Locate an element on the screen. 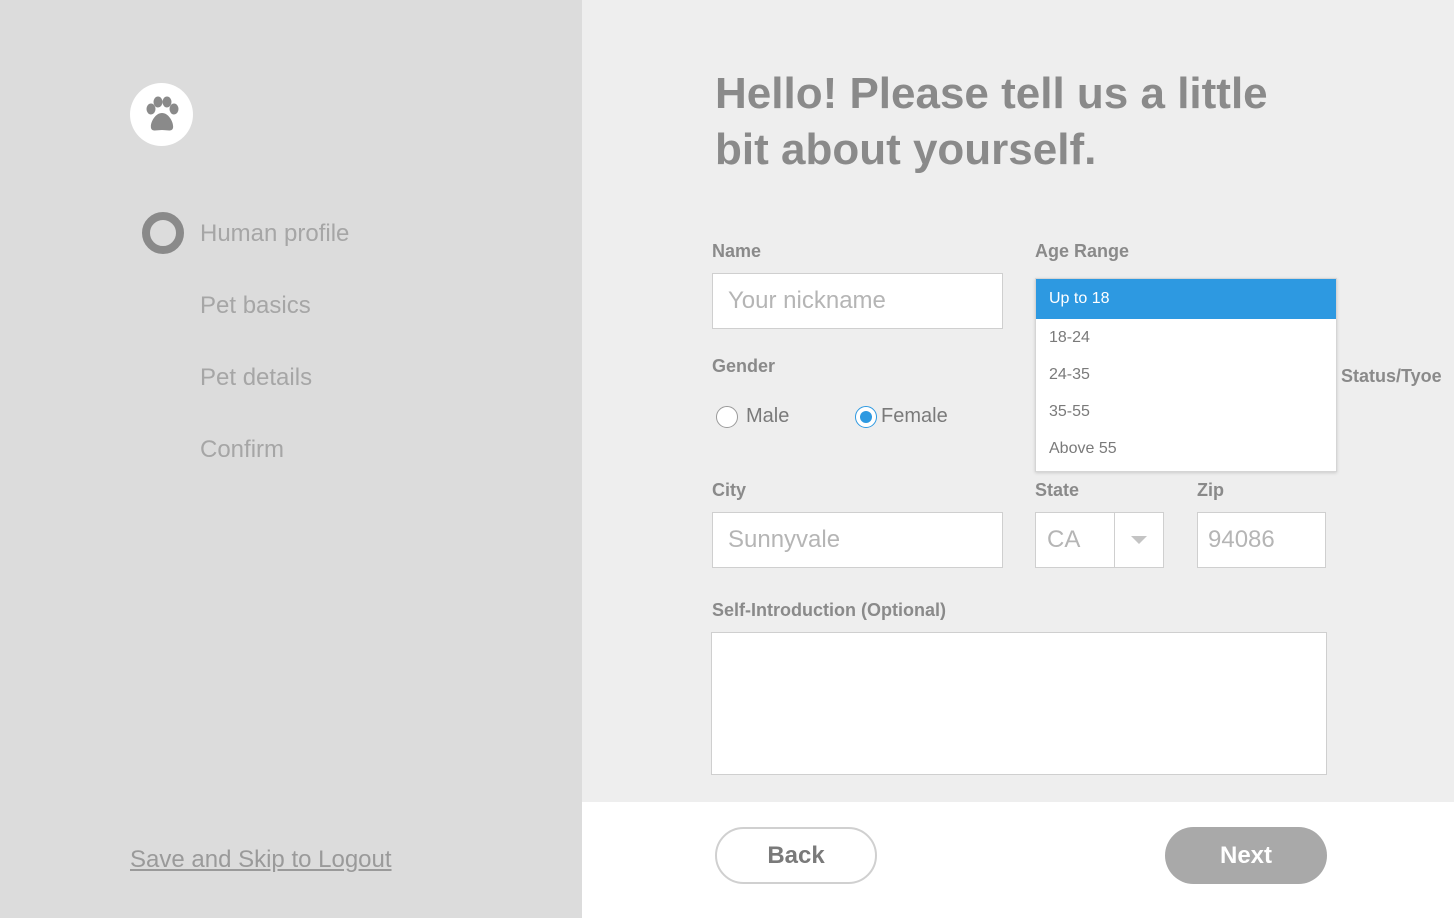 The height and width of the screenshot is (918, 1454). age-option-35-55: 35-55 is located at coordinates (1186, 411).